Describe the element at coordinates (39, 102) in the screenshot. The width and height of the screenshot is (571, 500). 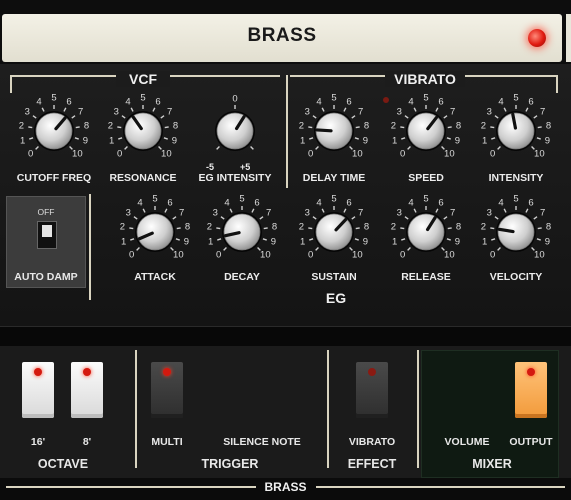
I see `vcf-knob-0-scale-4: 4` at that location.